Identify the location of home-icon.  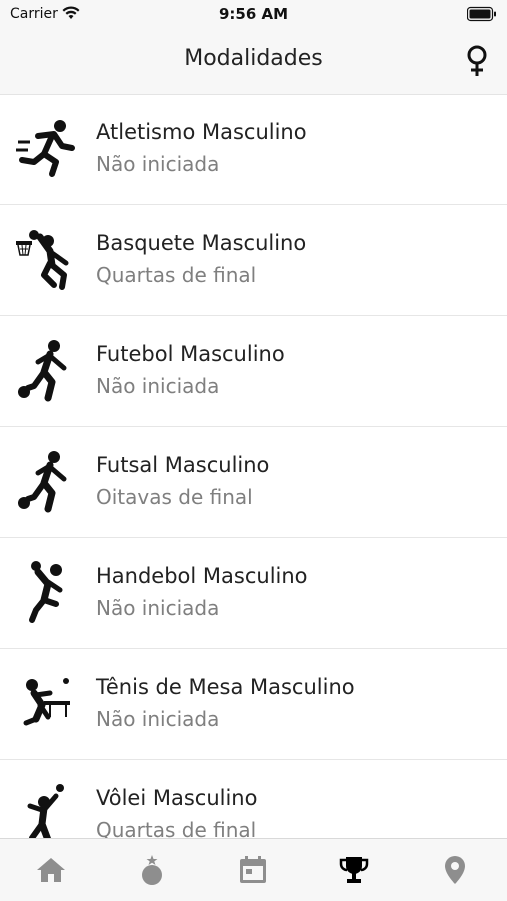
(50, 870).